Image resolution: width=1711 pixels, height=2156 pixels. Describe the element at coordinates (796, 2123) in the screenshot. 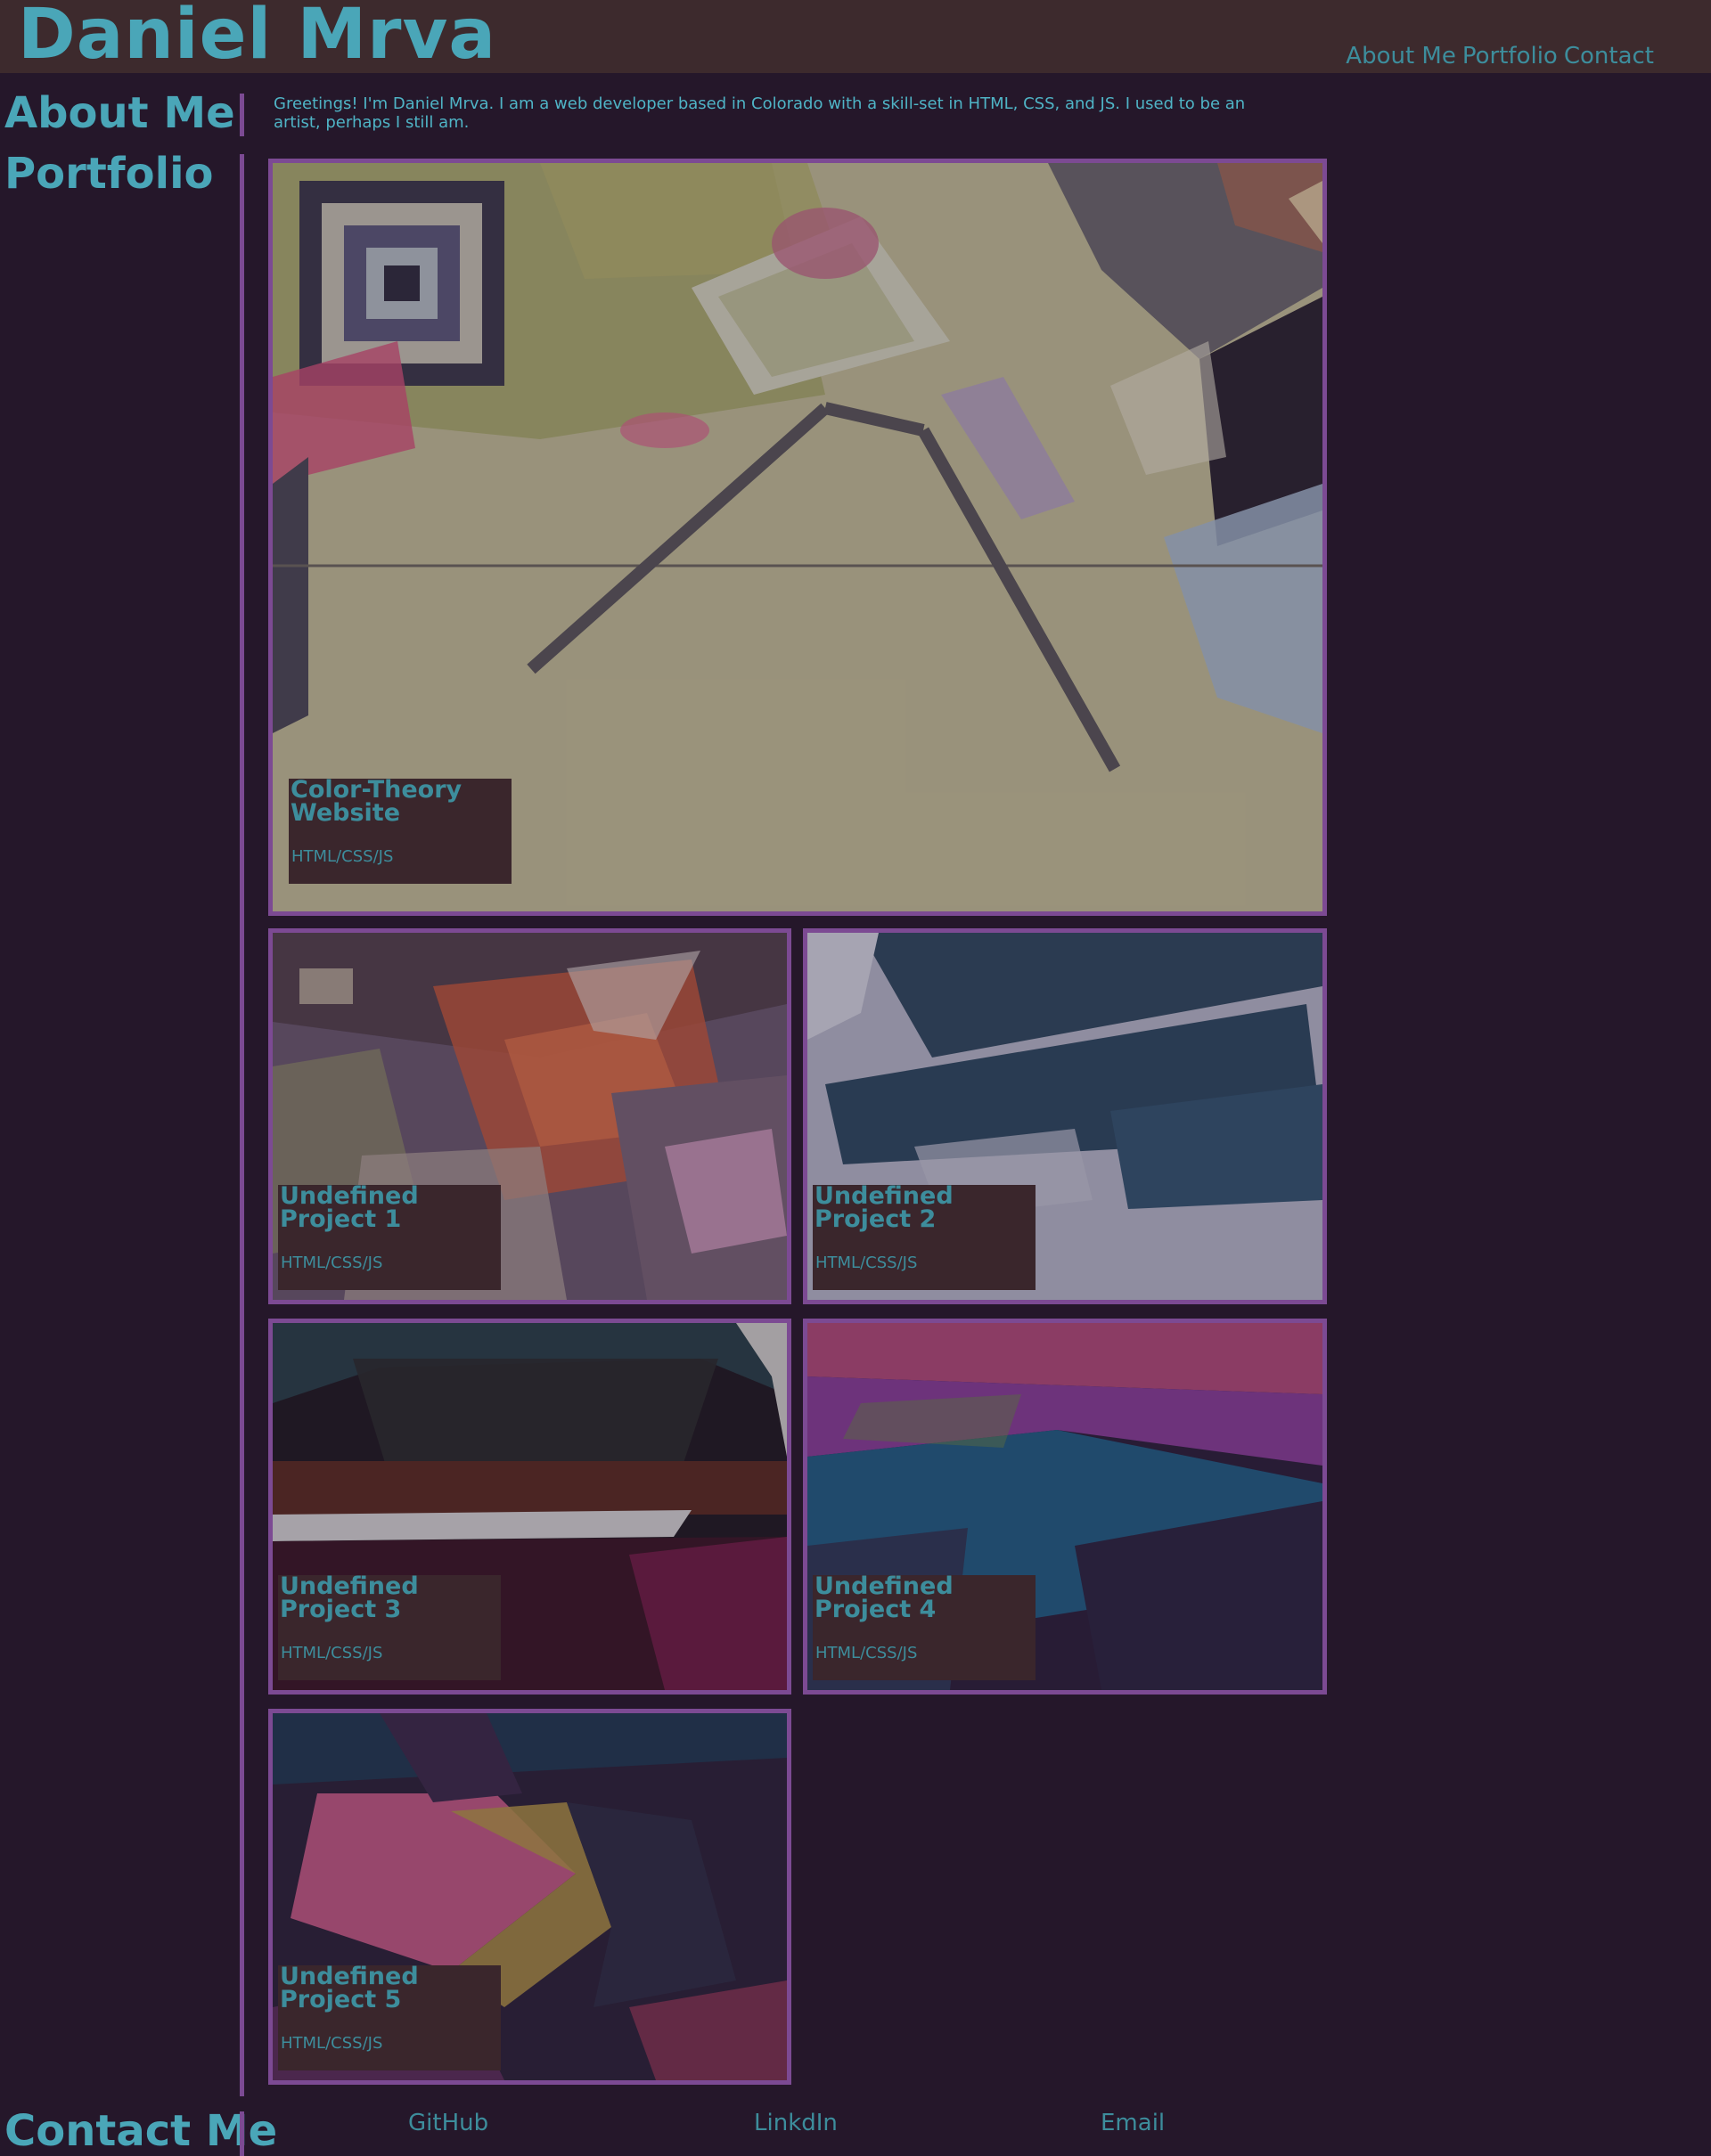

I see `linkedin-link: LinkdIn` at that location.